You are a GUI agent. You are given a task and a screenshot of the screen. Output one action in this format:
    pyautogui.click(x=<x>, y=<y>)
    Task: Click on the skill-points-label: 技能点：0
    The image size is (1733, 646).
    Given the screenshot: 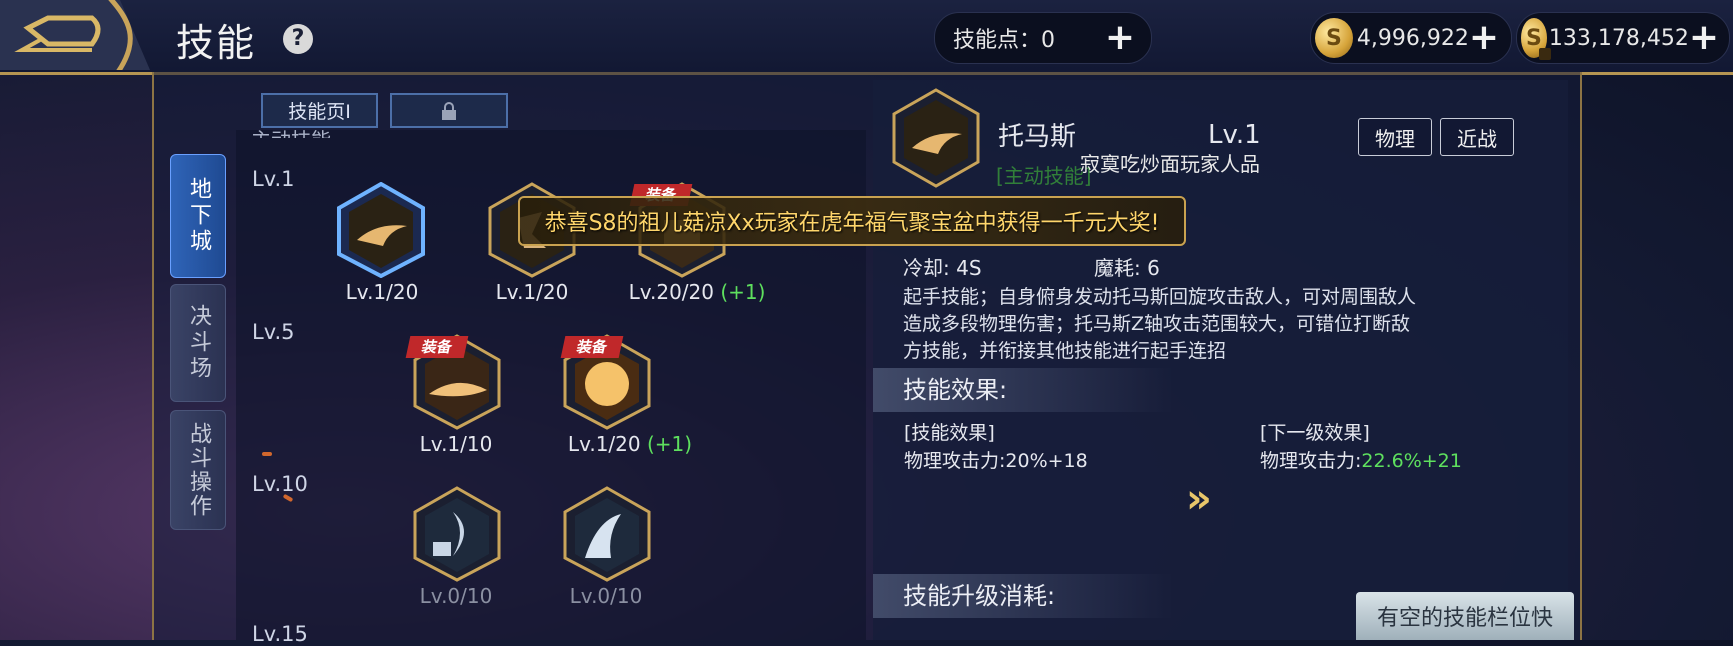 What is the action you would take?
    pyautogui.click(x=1004, y=40)
    